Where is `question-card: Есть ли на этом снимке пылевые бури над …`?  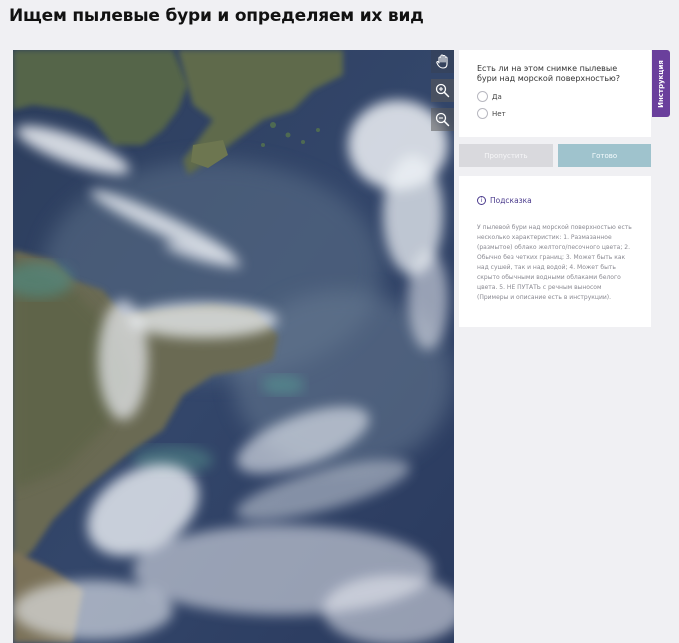 question-card: Есть ли на этом снимке пылевые бури над … is located at coordinates (555, 93).